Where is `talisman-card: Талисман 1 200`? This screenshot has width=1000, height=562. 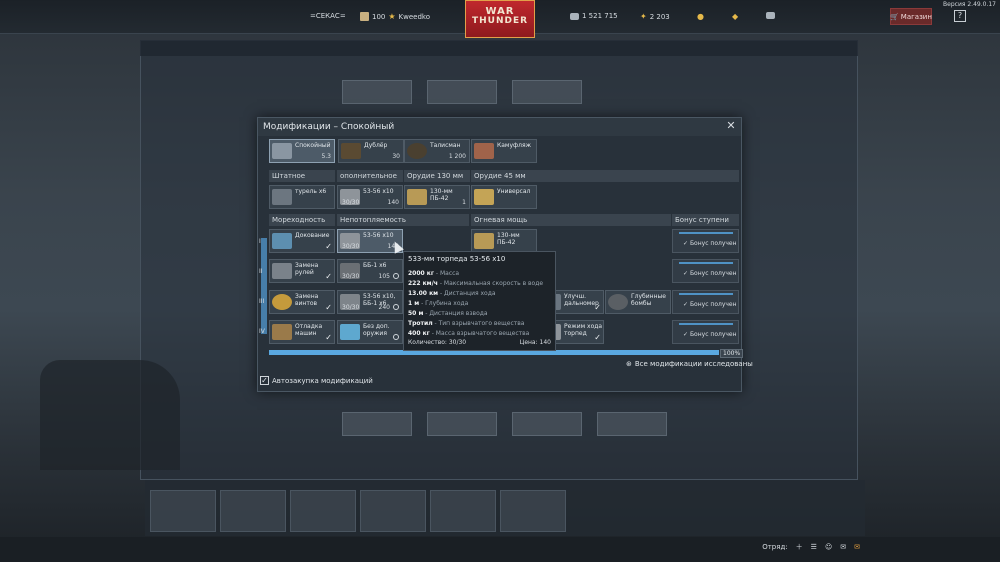
talisman-card: Талисман 1 200 is located at coordinates (437, 151).